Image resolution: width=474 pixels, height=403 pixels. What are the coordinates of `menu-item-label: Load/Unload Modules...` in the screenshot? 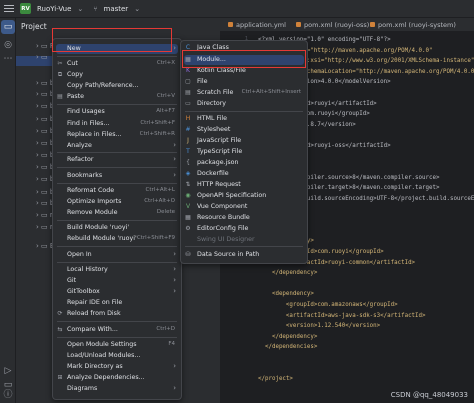 It's located at (104, 355).